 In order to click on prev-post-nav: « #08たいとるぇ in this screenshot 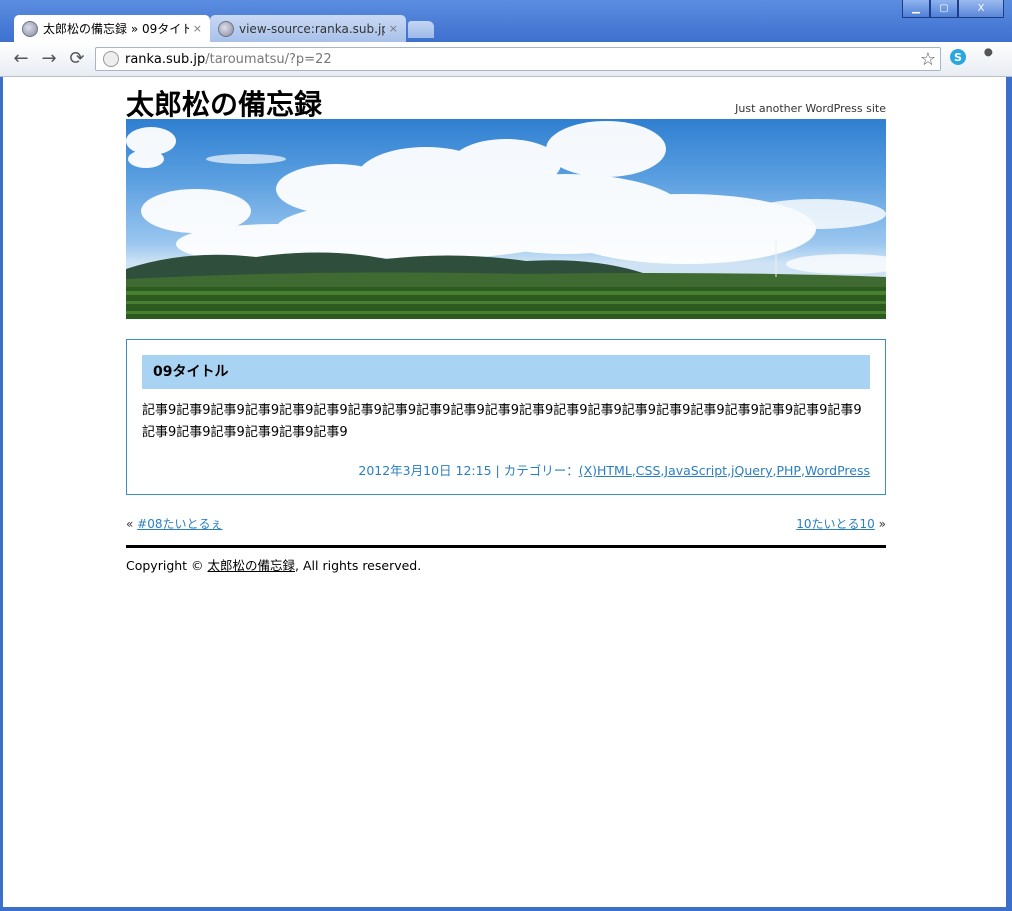, I will do `click(174, 523)`.